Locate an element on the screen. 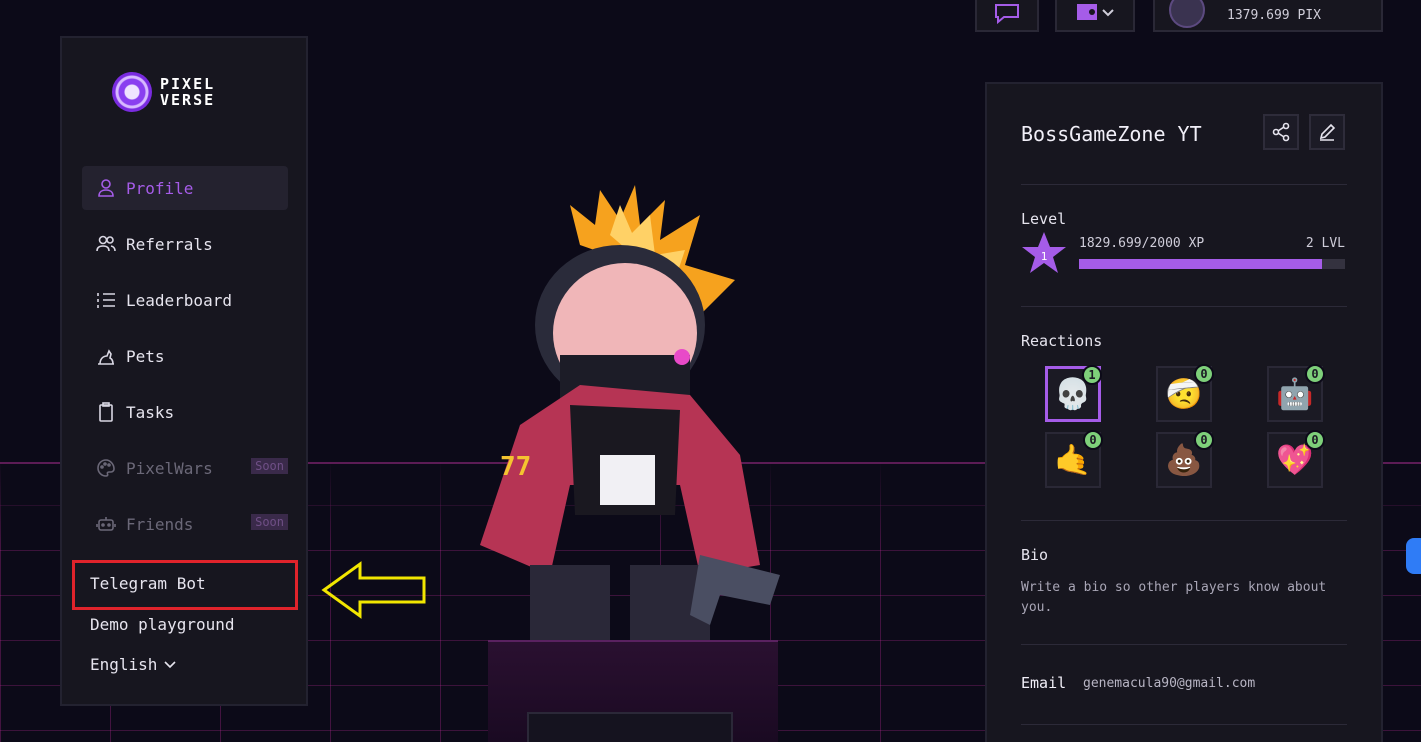 Image resolution: width=1421 pixels, height=742 pixels. sidebar-item-leaderboard: Leaderboard is located at coordinates (185, 300).